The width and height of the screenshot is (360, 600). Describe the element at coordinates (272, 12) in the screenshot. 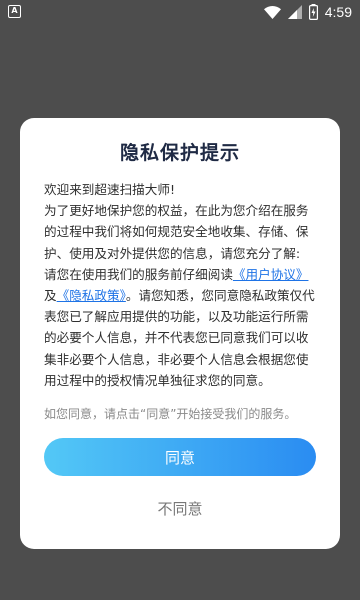

I see `wifi-icon` at that location.